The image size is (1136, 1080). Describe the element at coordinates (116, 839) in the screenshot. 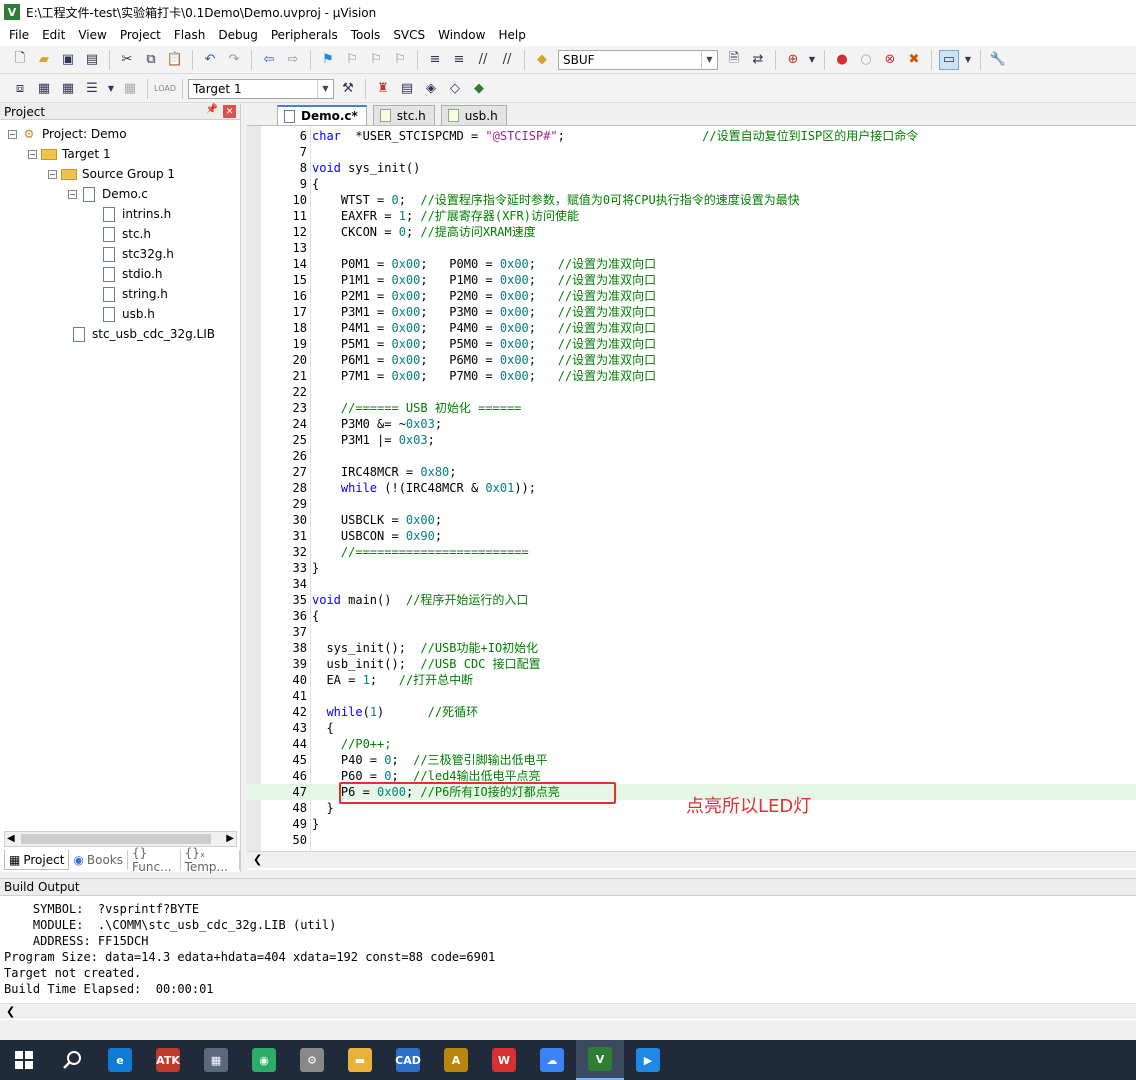

I see `scroll-thumb` at that location.